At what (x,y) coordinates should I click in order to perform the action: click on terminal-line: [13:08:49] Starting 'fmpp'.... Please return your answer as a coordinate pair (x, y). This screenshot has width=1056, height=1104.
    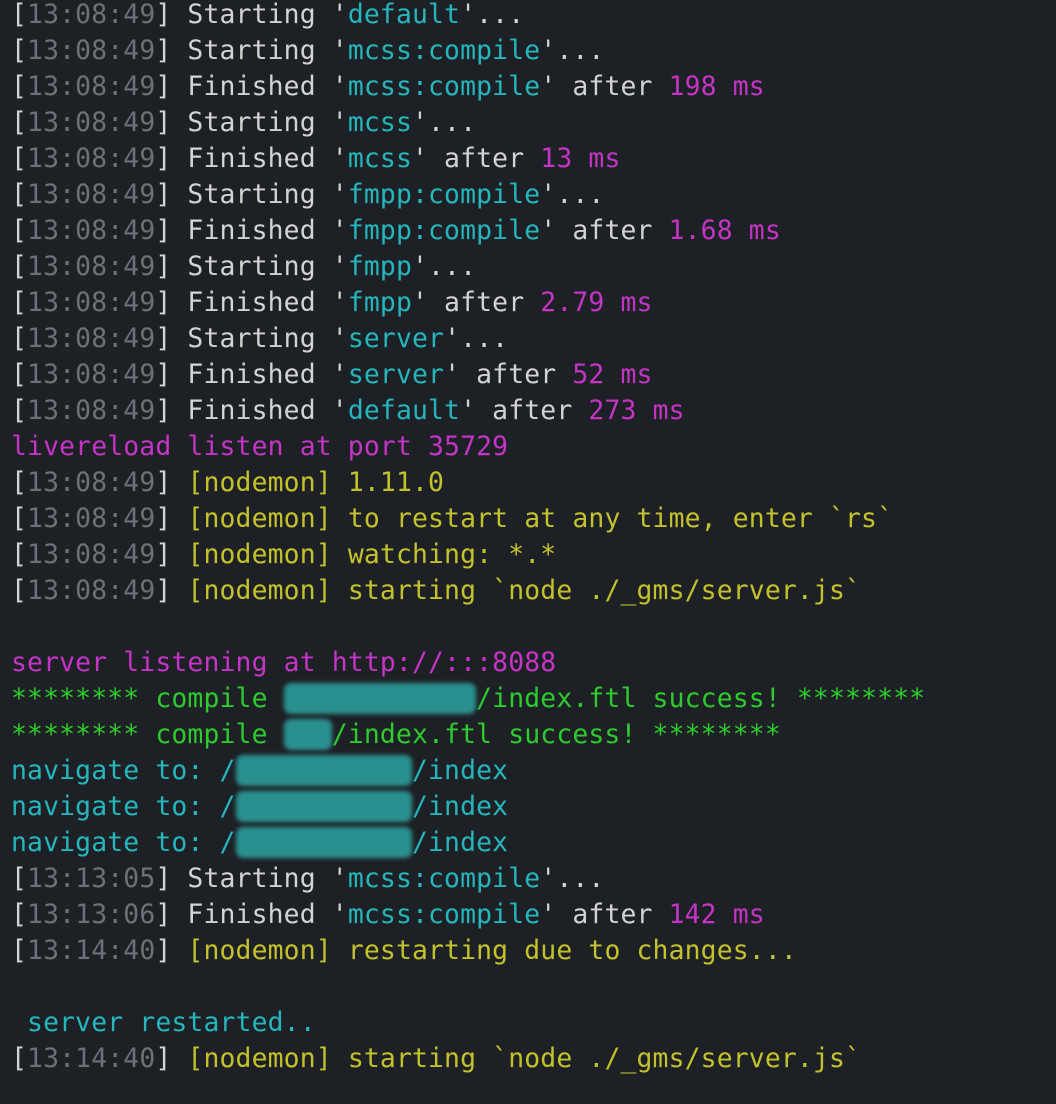
    Looking at the image, I should click on (468, 267).